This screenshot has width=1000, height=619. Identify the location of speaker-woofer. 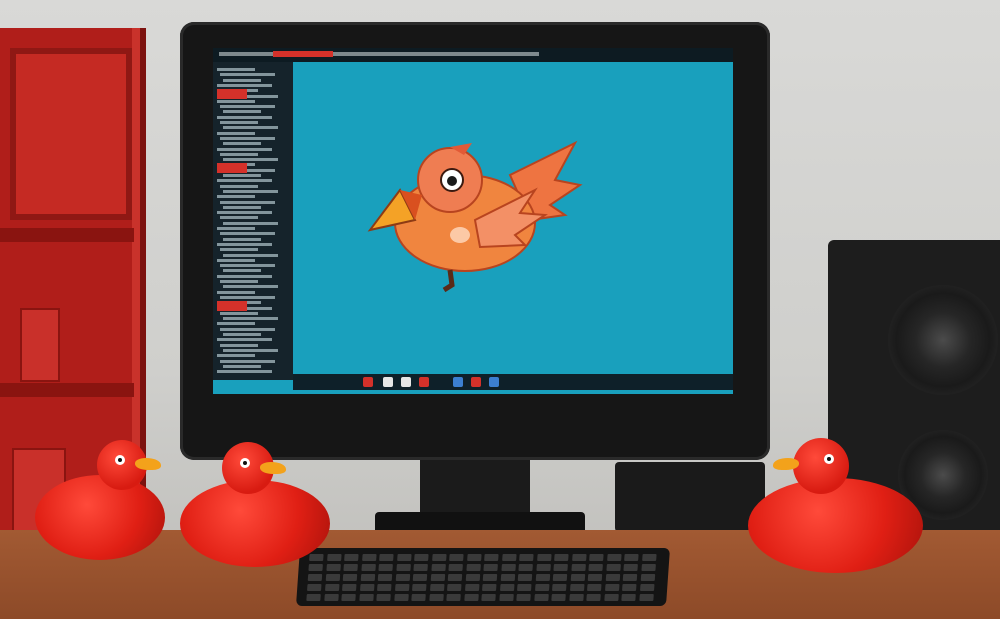
(943, 340).